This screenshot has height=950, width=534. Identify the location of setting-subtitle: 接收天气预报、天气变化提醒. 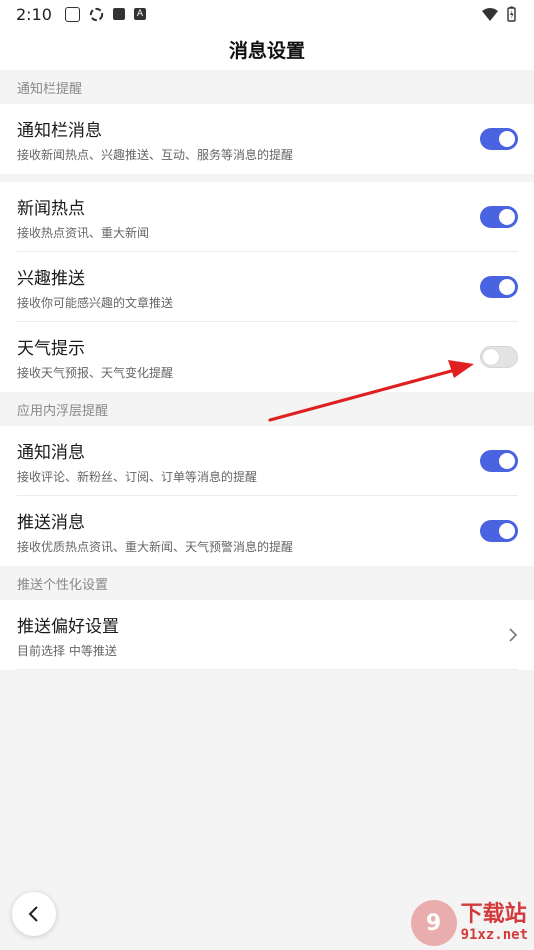
(95, 372).